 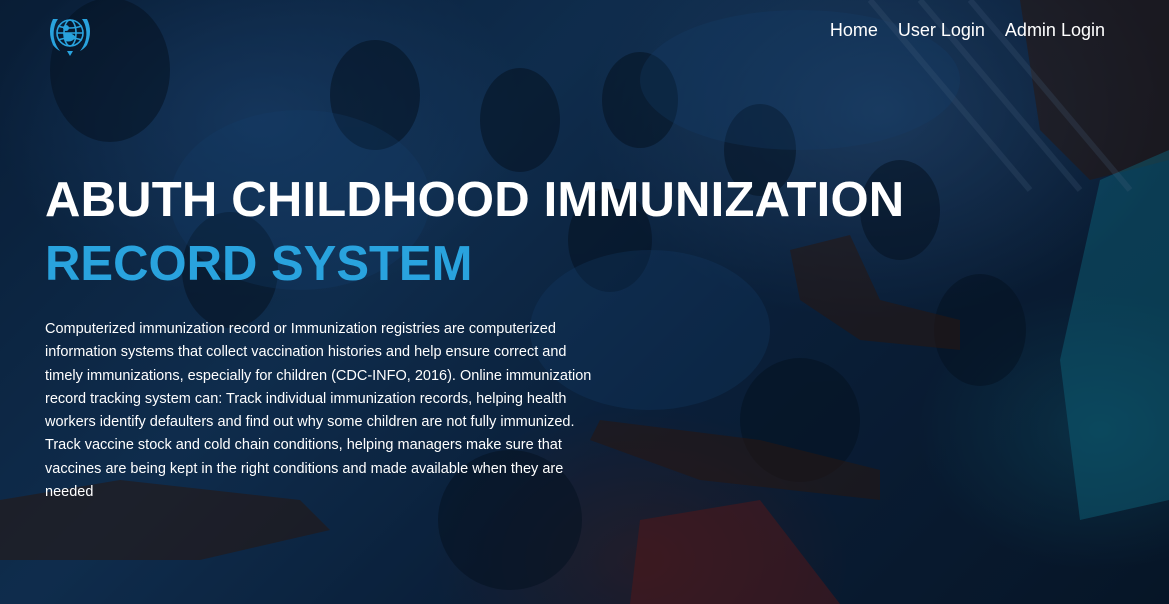 What do you see at coordinates (70, 34) in the screenshot?
I see `unicef-logo-icon` at bounding box center [70, 34].